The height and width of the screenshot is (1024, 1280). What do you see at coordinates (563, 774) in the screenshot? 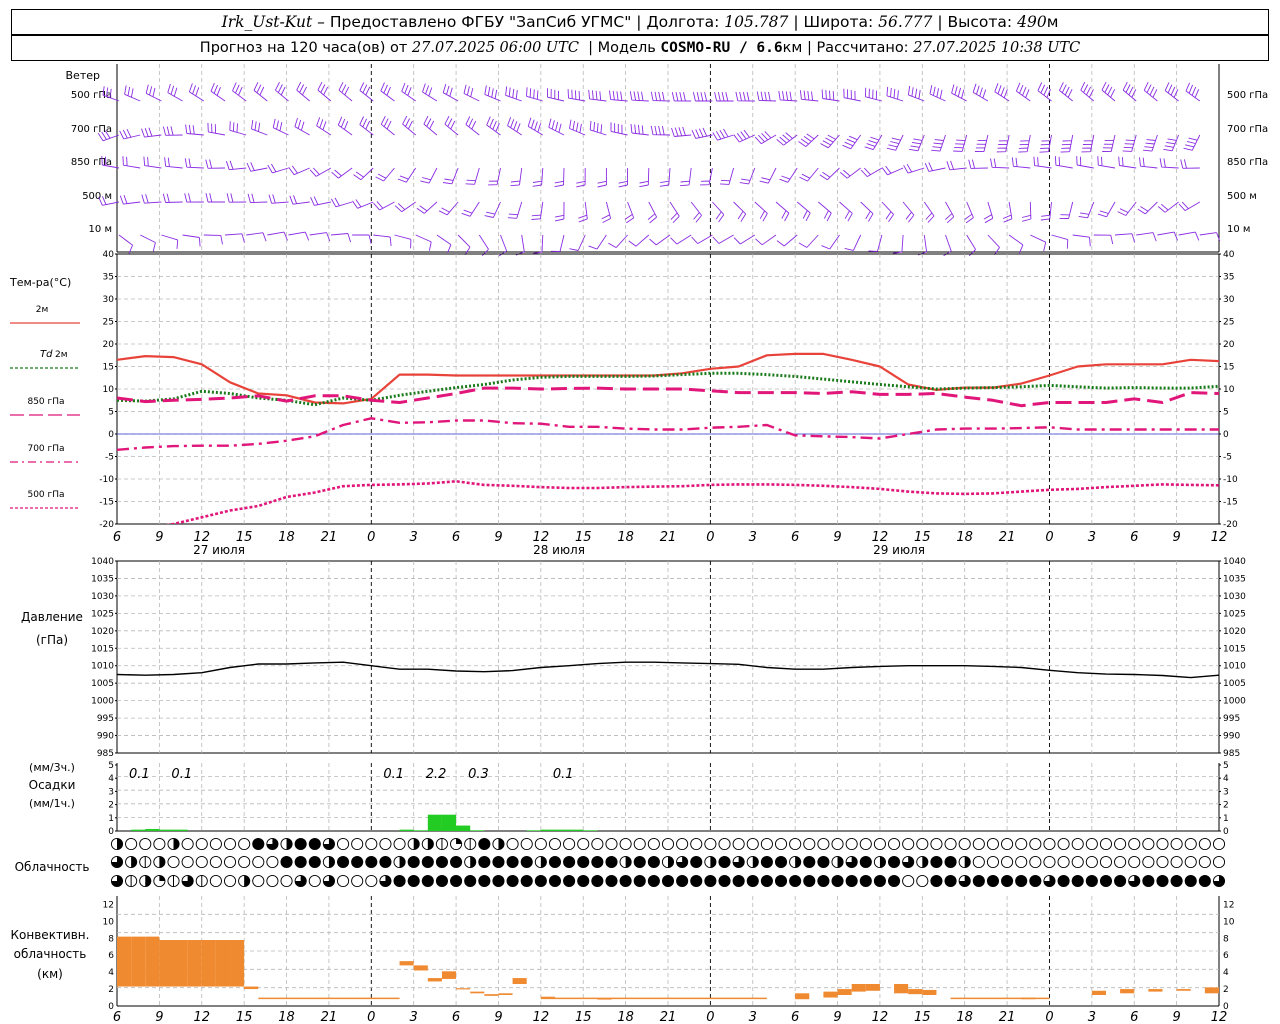
I see `precip-3h-amount: 0.1` at bounding box center [563, 774].